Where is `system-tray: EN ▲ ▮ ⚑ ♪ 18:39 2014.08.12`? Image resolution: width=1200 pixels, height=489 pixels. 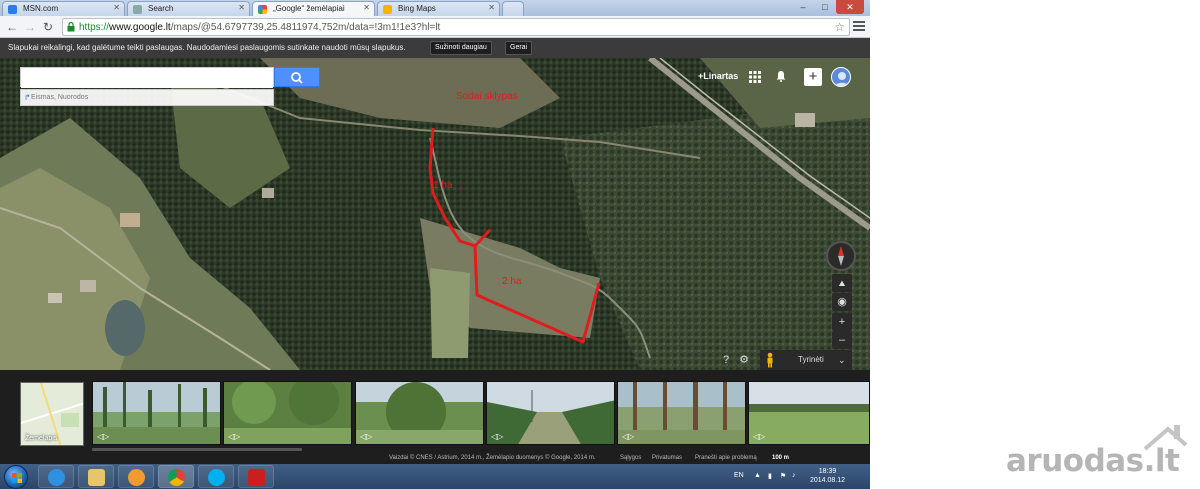 system-tray: EN ▲ ▮ ⚑ ♪ 18:39 2014.08.12 is located at coordinates (800, 476).